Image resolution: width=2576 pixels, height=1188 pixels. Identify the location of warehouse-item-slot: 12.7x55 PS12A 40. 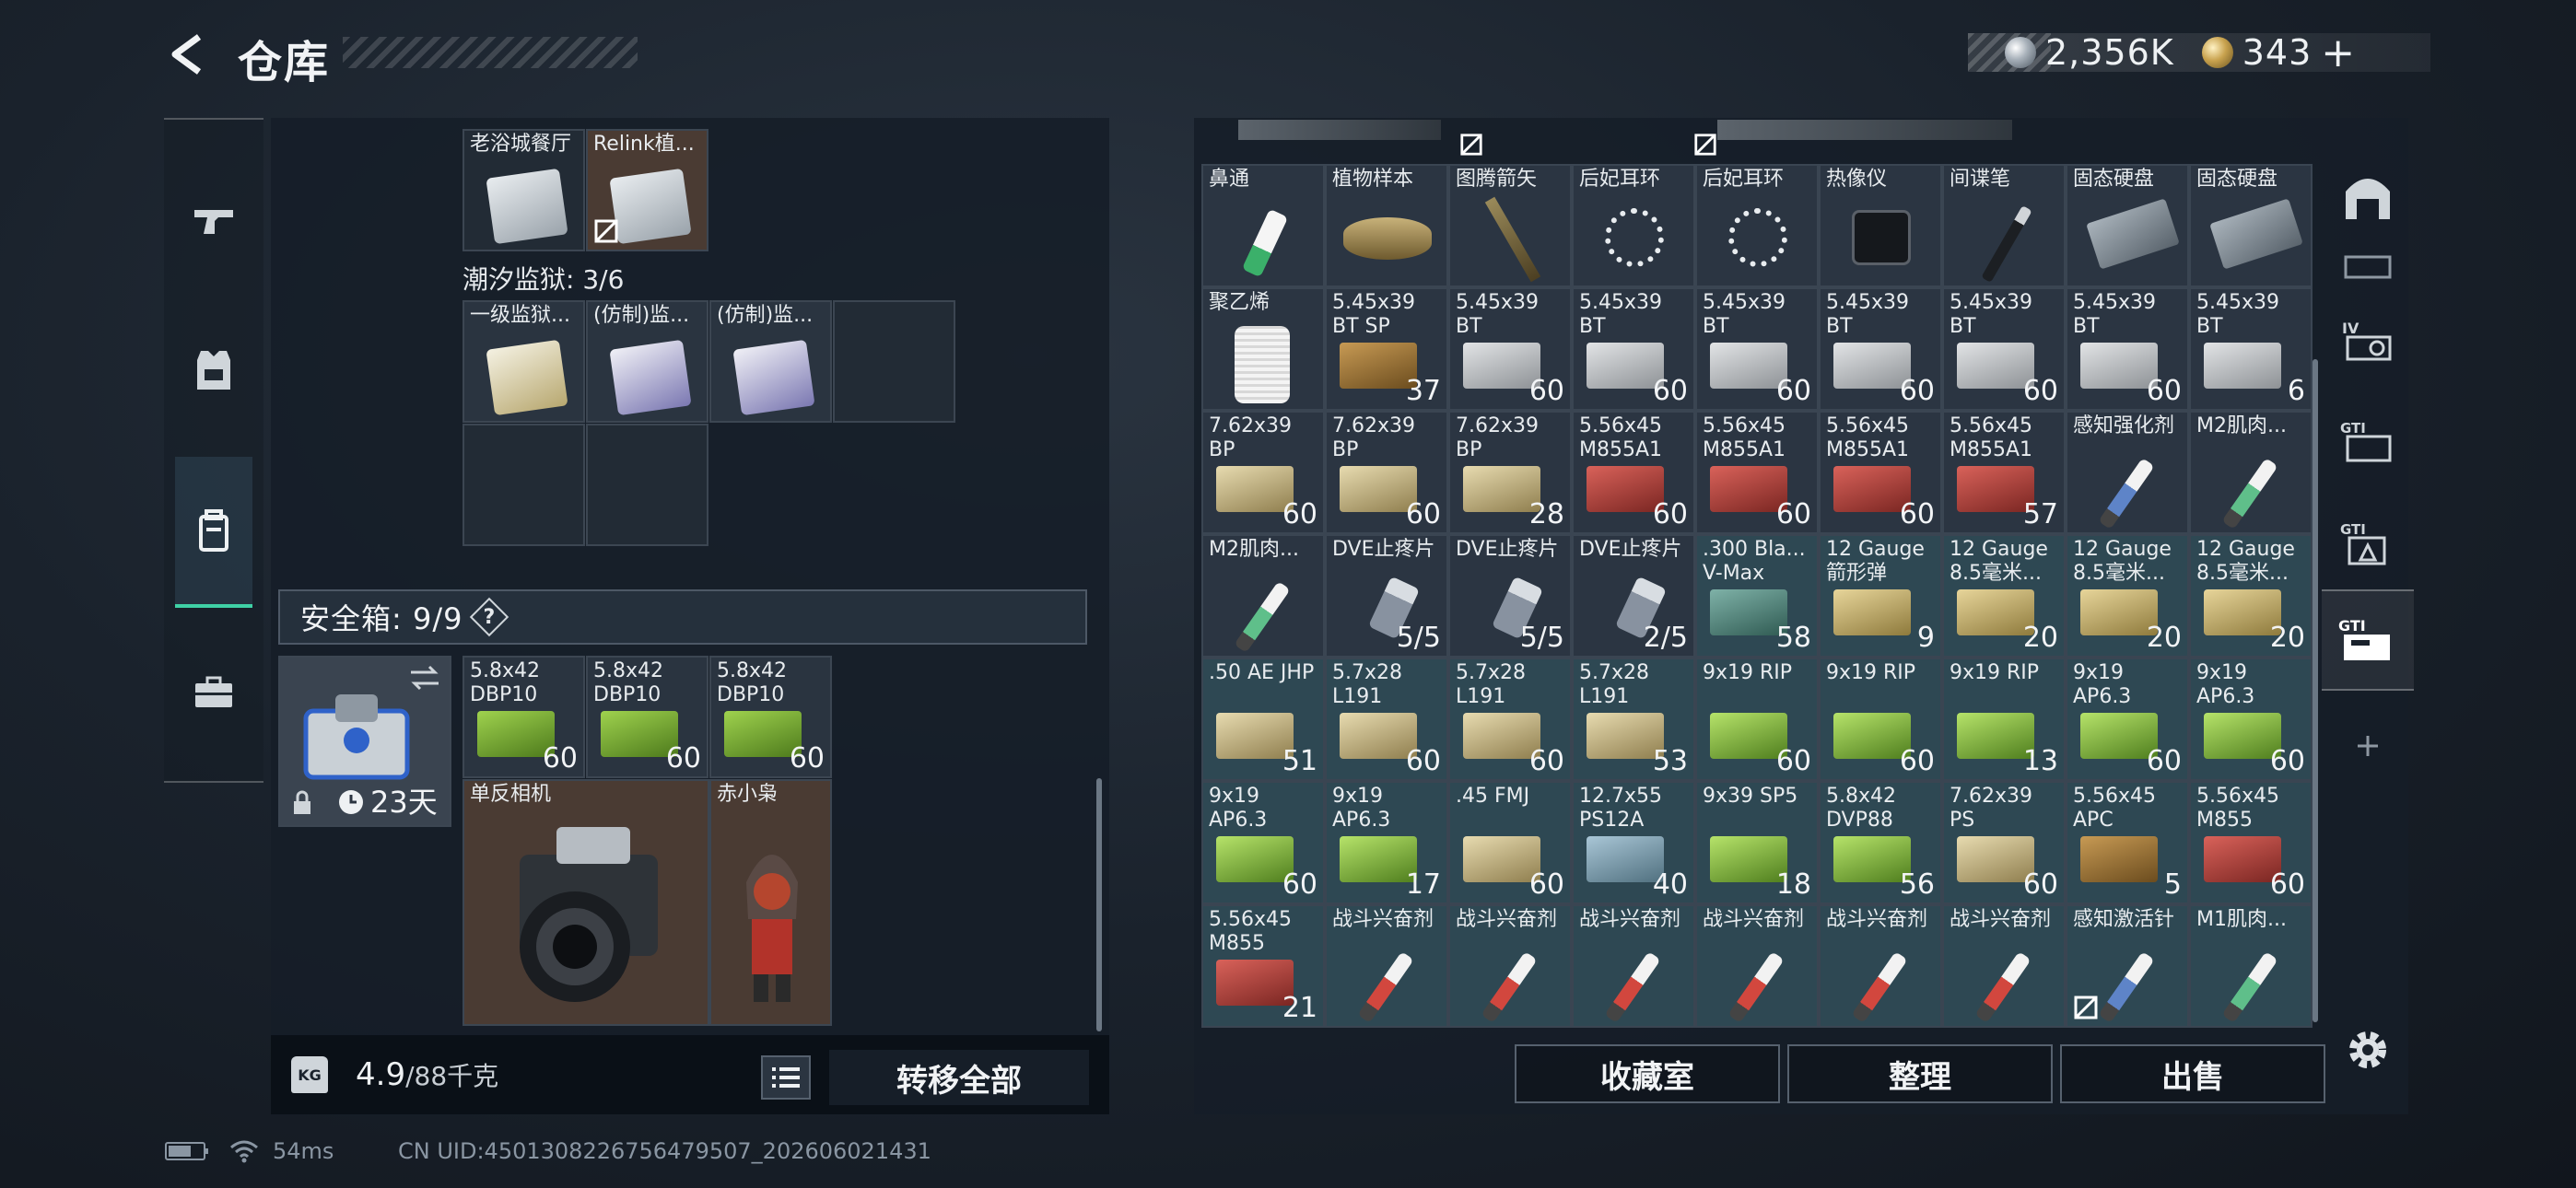
(1633, 842).